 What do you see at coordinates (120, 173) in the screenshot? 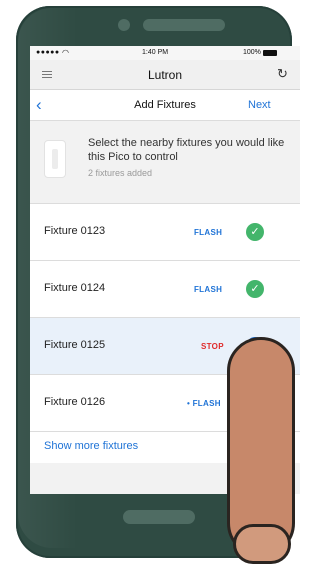
I see `fixtures-added-count: 2 fixtures added` at bounding box center [120, 173].